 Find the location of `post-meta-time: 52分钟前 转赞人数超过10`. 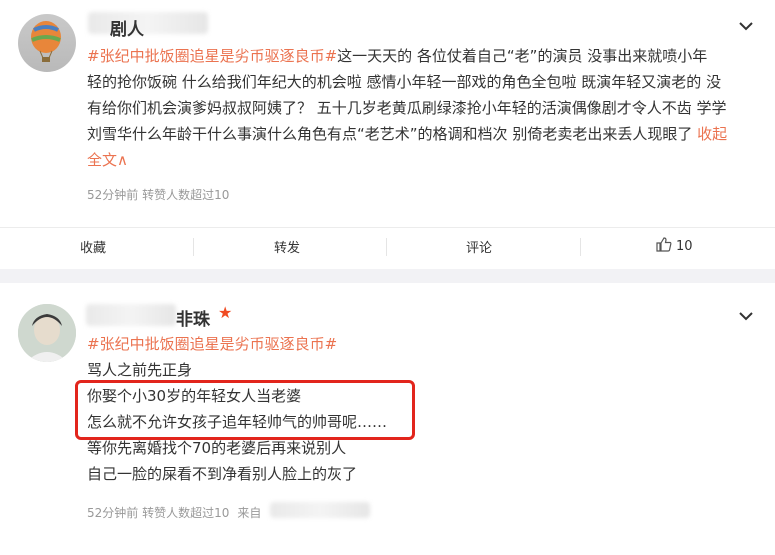

post-meta-time: 52分钟前 转赞人数超过10 is located at coordinates (158, 513).